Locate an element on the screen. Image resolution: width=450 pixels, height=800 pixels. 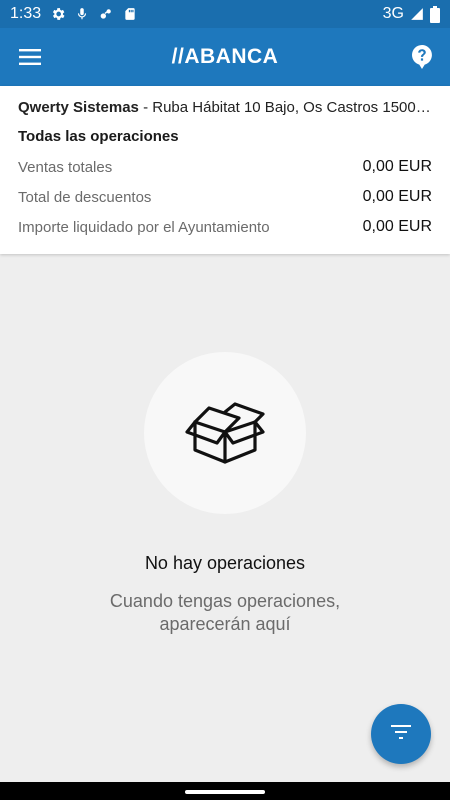
filter-icon is located at coordinates (401, 734).